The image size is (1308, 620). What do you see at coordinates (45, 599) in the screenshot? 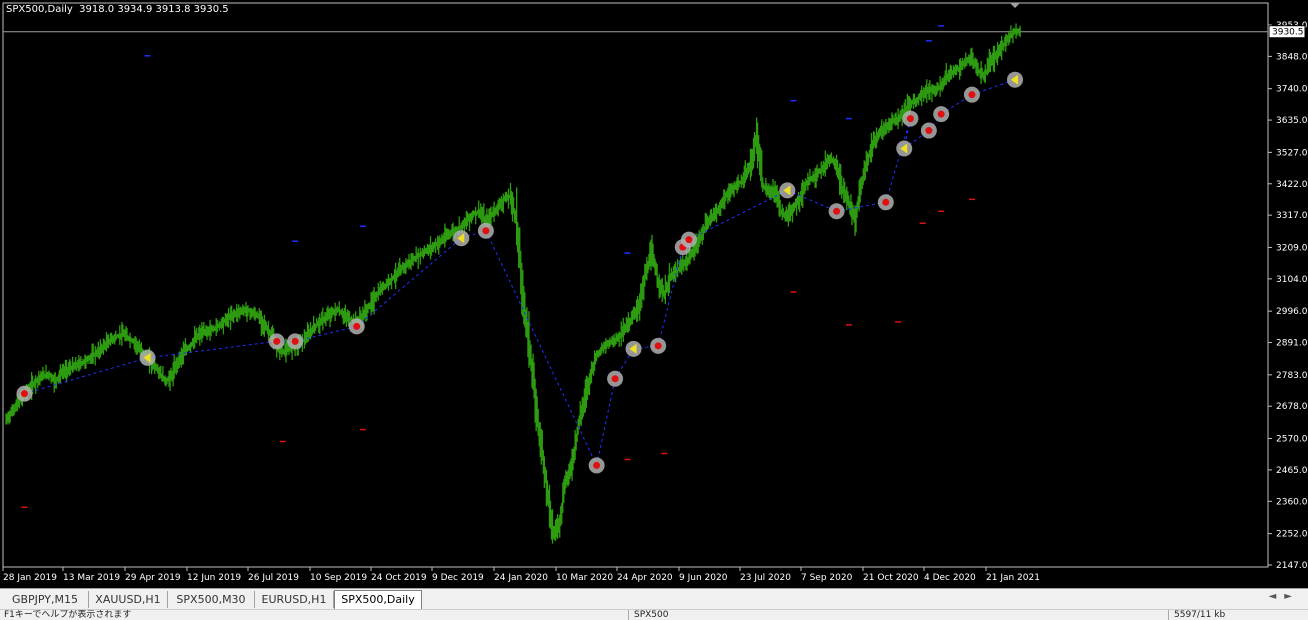
I see `tab-gbpjpy-m15: GBPJPY,M15` at bounding box center [45, 599].